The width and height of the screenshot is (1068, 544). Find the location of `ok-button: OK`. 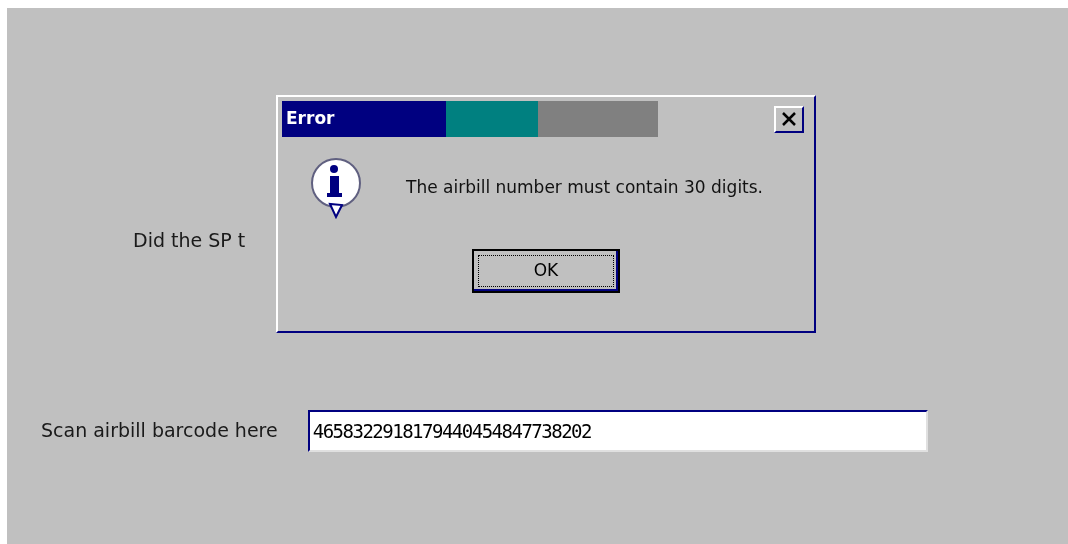

ok-button: OK is located at coordinates (546, 271).